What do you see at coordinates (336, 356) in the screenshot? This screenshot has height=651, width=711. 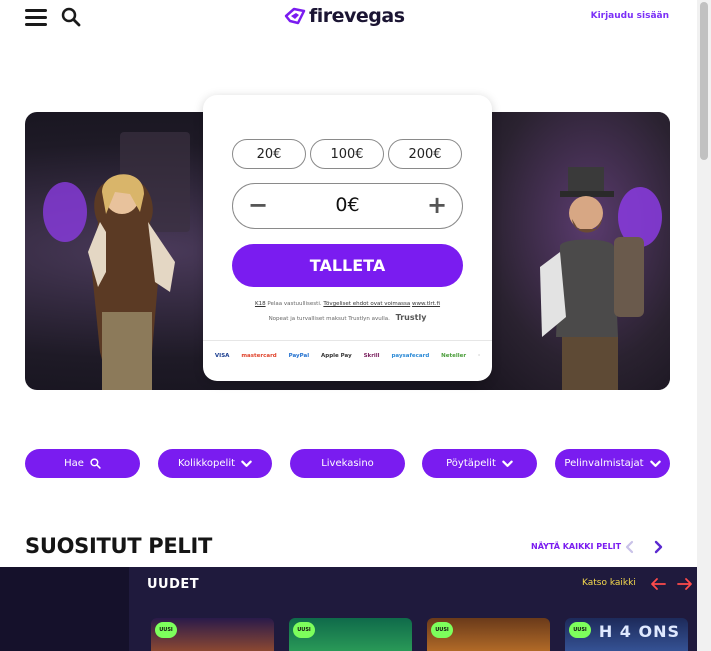 I see `apple-pay-logo: Apple Pay` at bounding box center [336, 356].